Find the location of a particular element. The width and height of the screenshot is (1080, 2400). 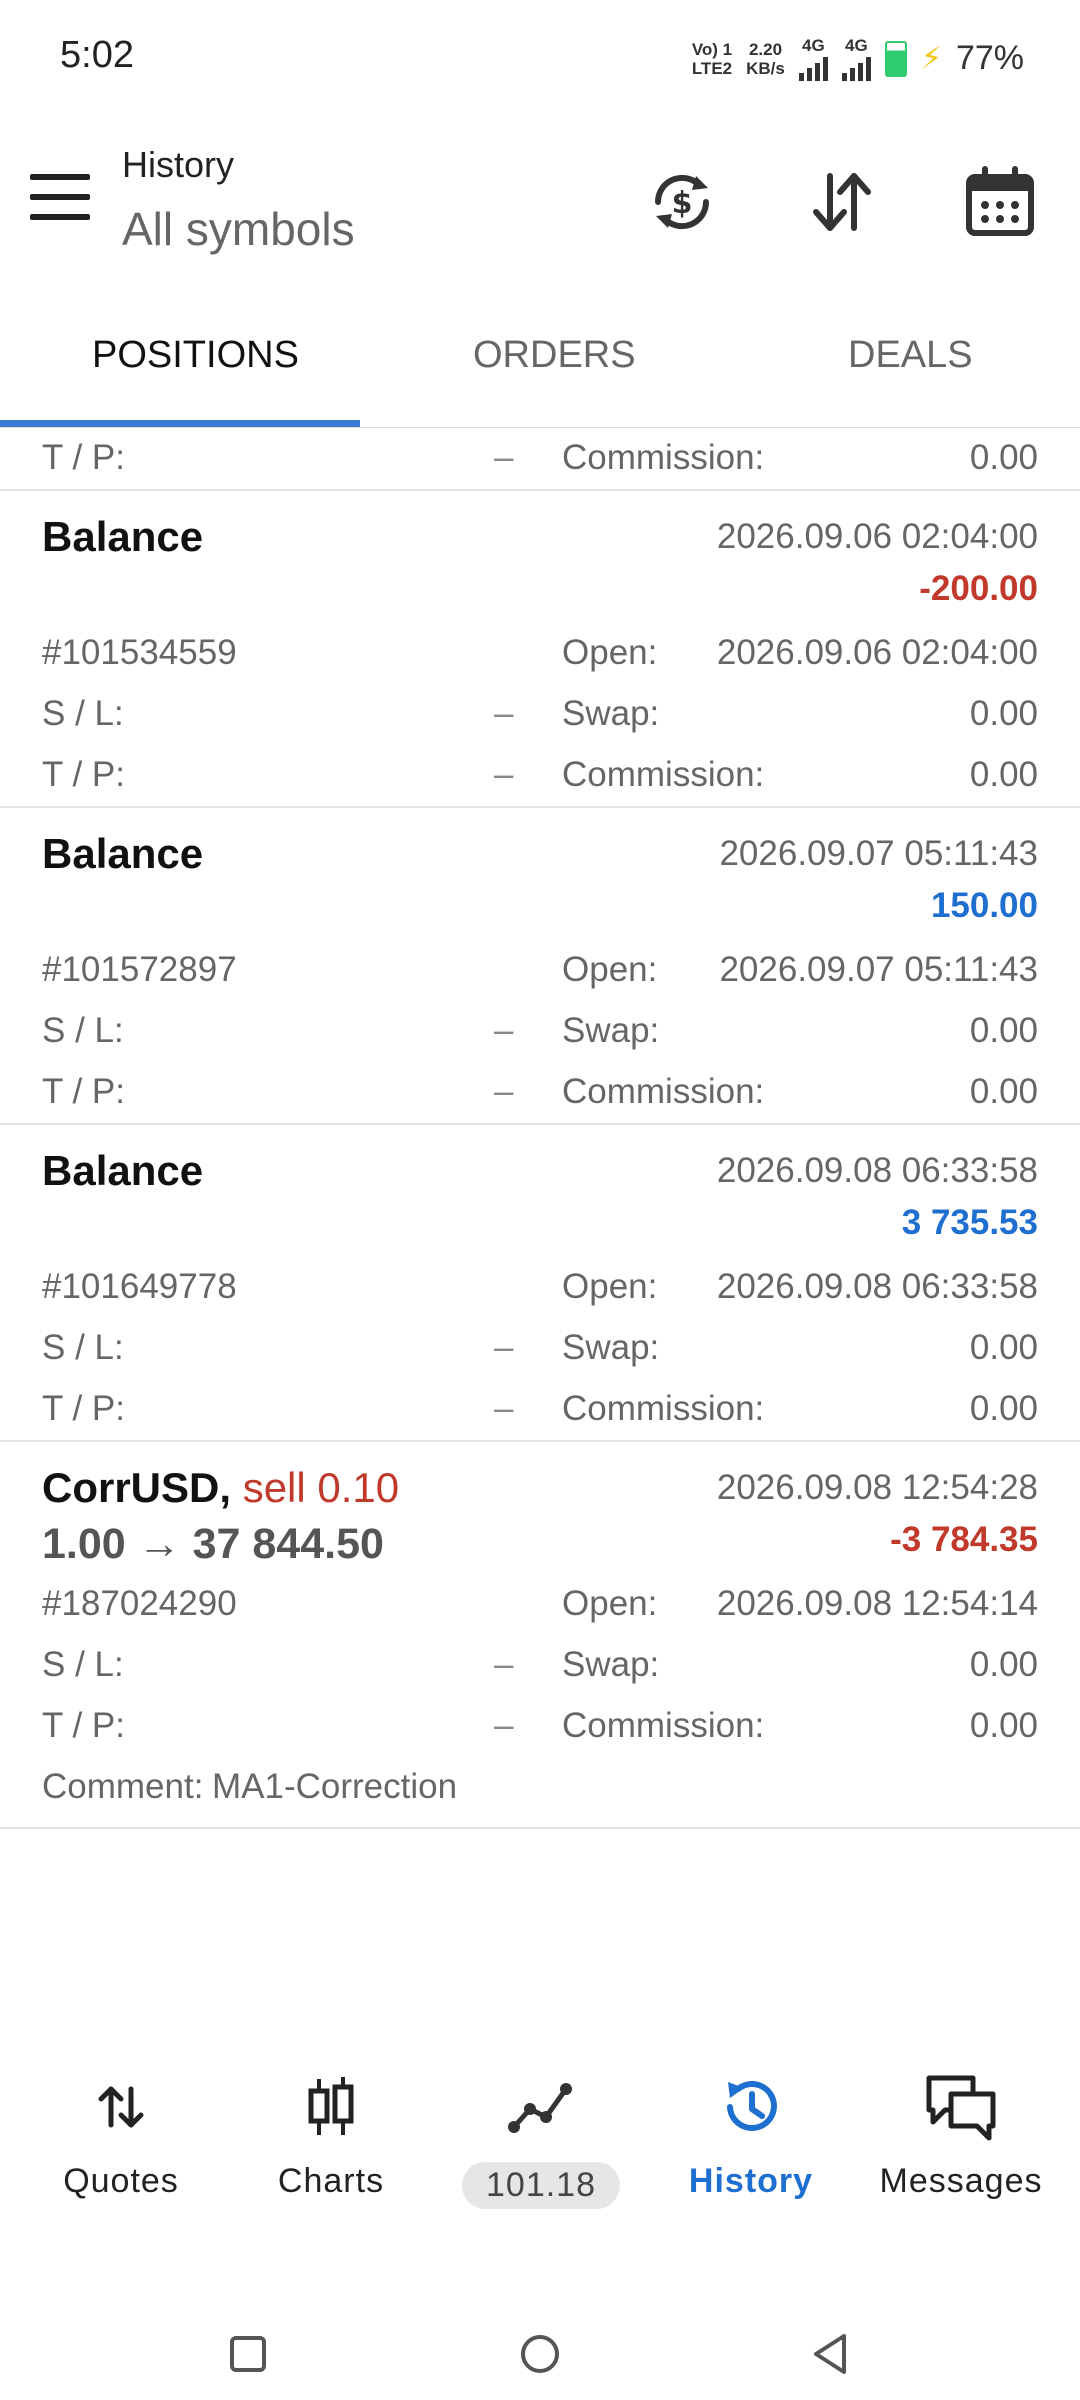

trade-prices: 1.00 → 37 844.50 is located at coordinates (213, 1544).